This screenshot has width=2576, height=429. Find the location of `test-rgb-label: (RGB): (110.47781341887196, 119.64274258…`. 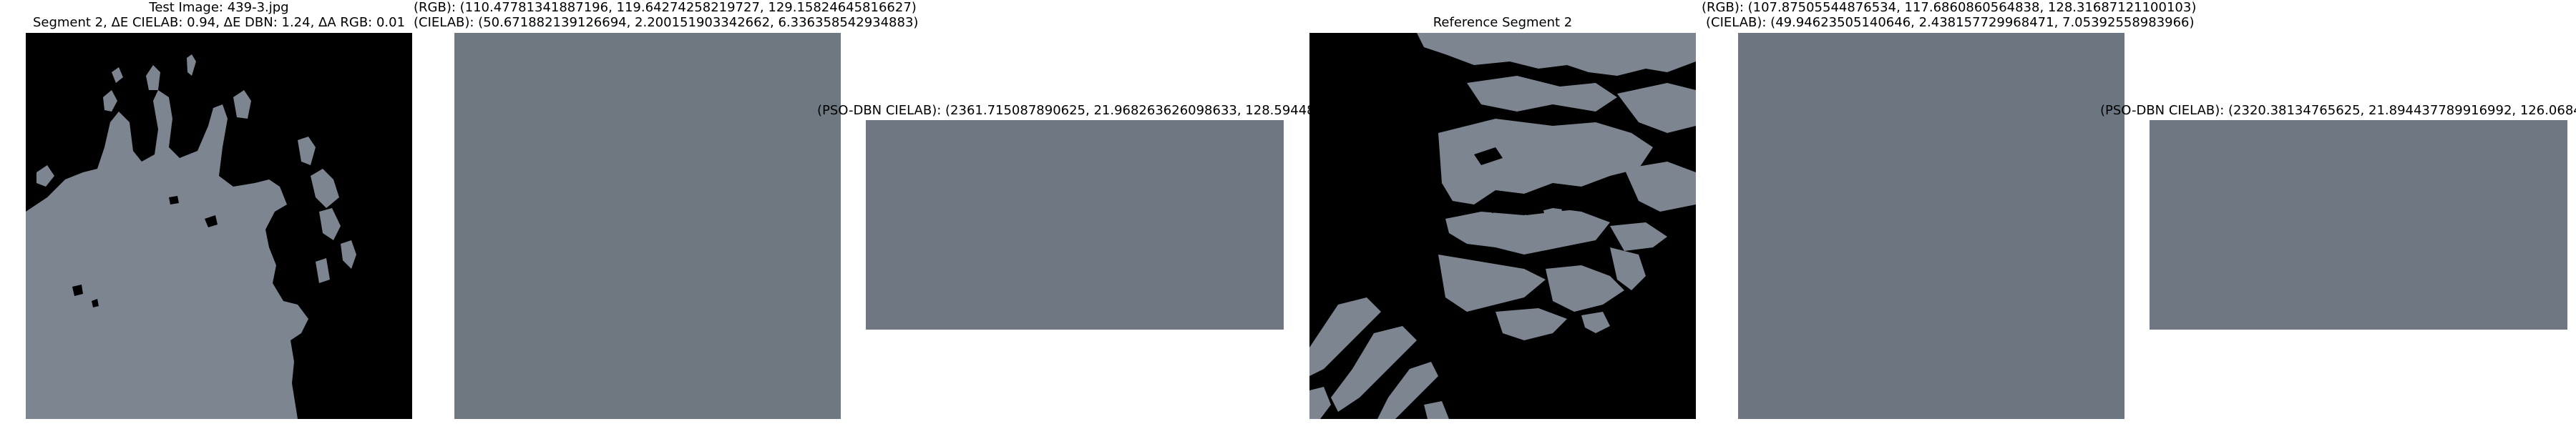

test-rgb-label: (RGB): (110.47781341887196, 119.64274258… is located at coordinates (665, 7).